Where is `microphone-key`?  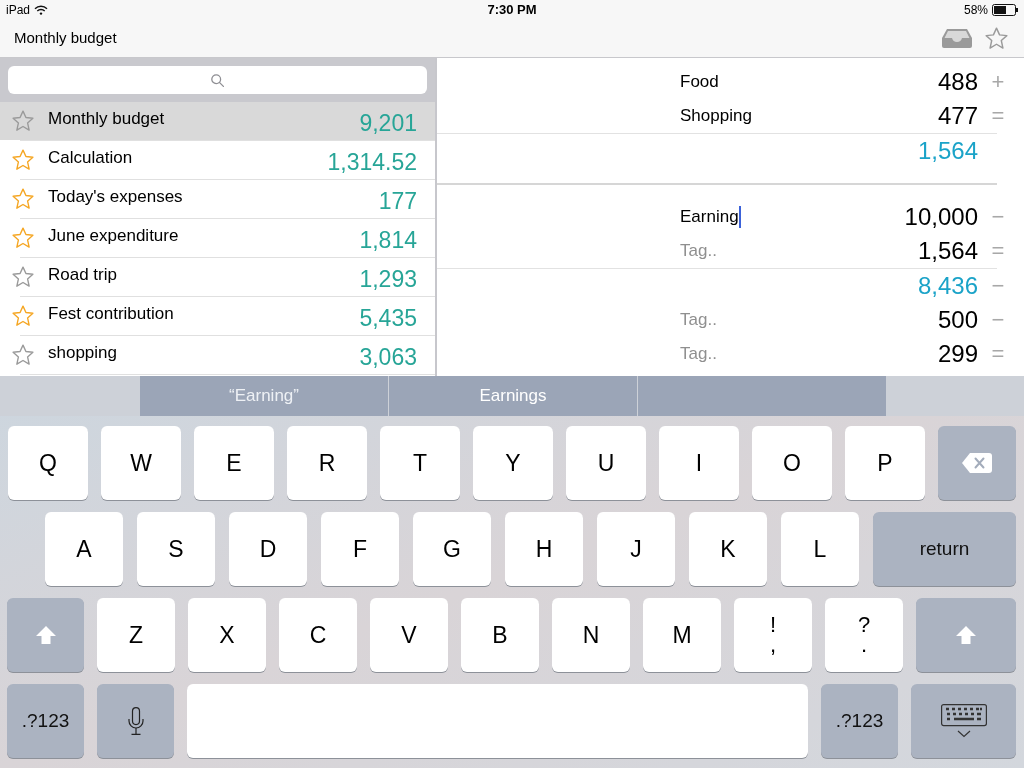
microphone-key is located at coordinates (135, 721).